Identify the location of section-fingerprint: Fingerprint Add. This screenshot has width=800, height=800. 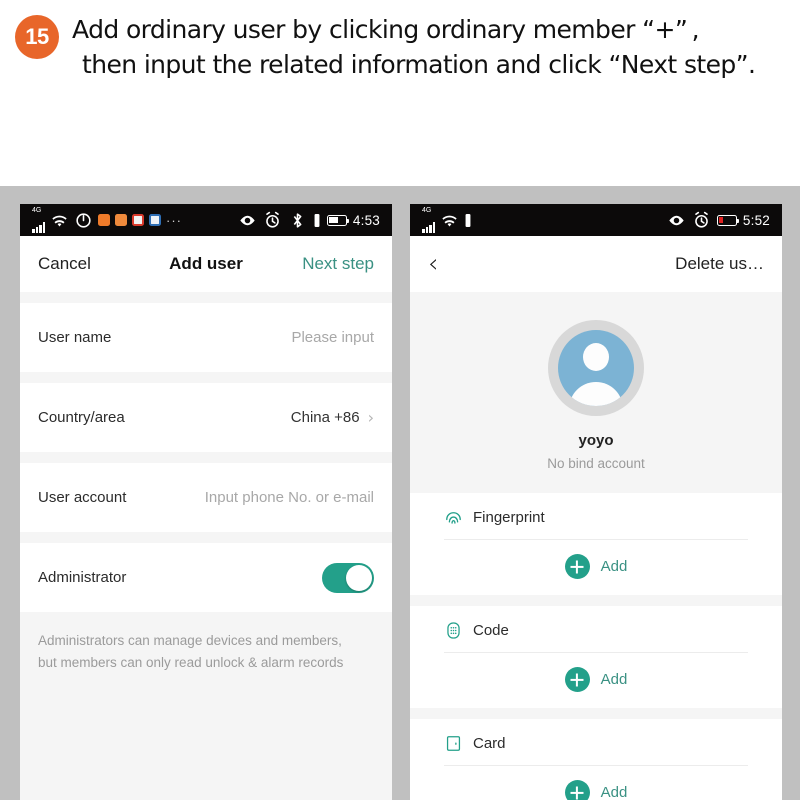
(596, 544).